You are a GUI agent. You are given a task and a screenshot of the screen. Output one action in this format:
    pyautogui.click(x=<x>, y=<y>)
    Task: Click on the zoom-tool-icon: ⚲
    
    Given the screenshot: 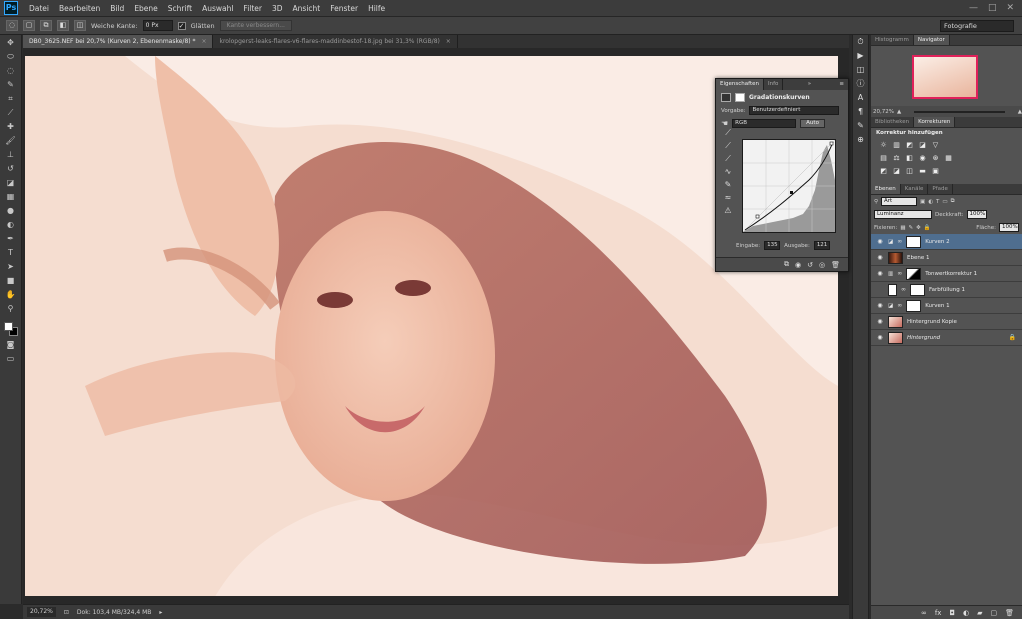 What is the action you would take?
    pyautogui.click(x=11, y=308)
    